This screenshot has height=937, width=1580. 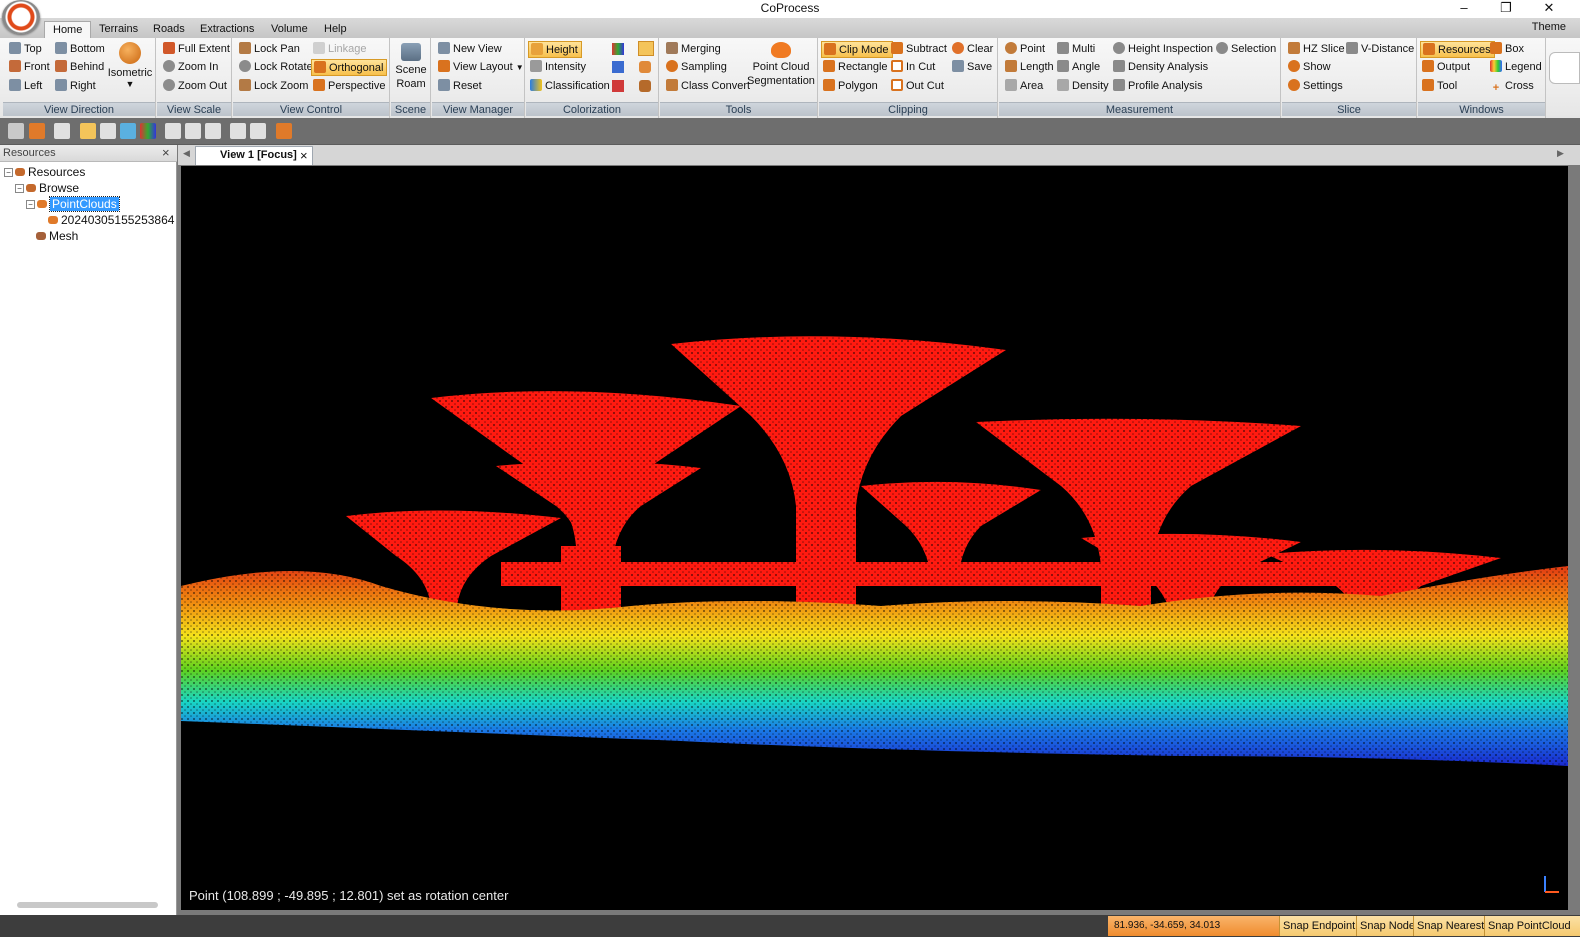 I want to click on toolbar-length-icon, so click(x=193, y=131).